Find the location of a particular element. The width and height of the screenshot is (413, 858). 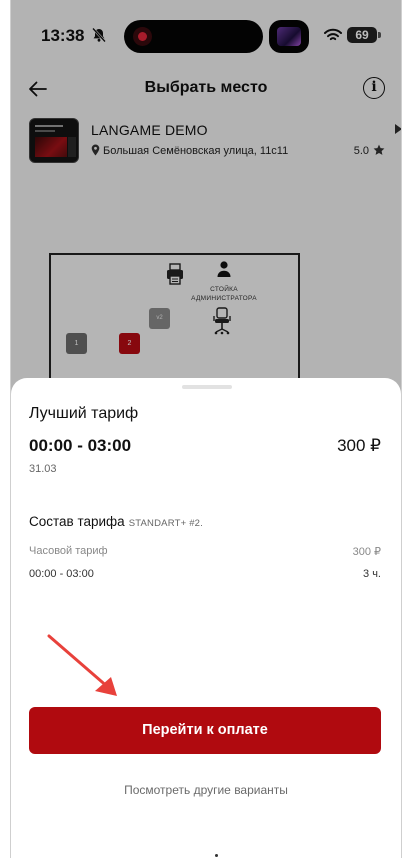

pointer-arrow-icon is located at coordinates (82, 665).